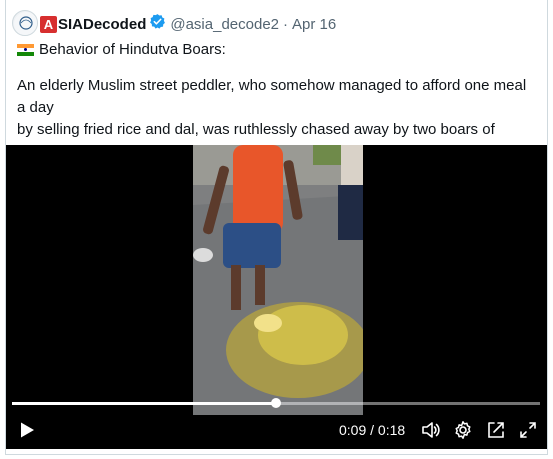 Image resolution: width=553 pixels, height=459 pixels. Describe the element at coordinates (463, 430) in the screenshot. I see `settings-gear-icon` at that location.